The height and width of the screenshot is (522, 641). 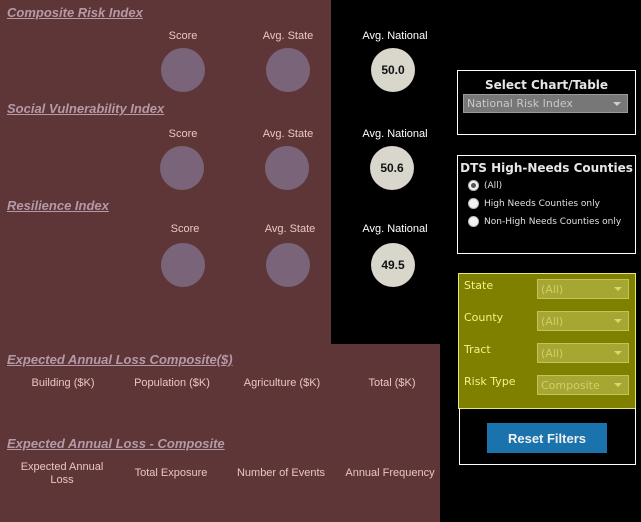 What do you see at coordinates (552, 321) in the screenshot?
I see `county-filter-value: (All)` at bounding box center [552, 321].